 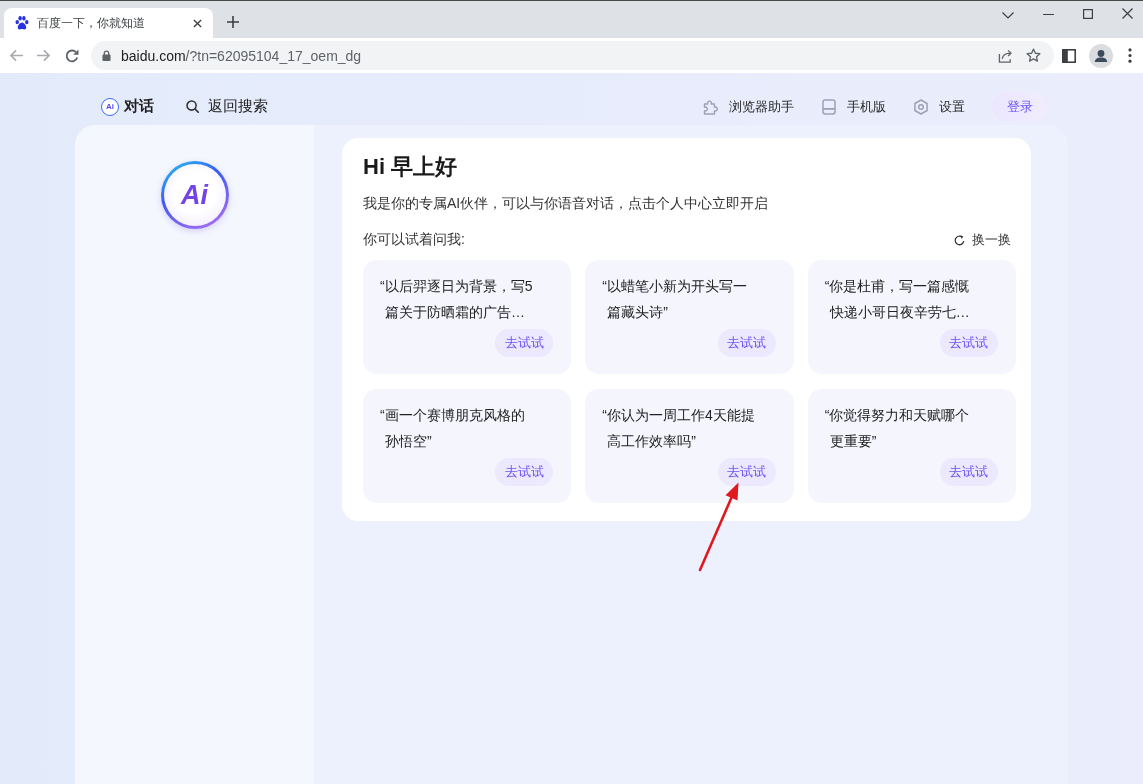 What do you see at coordinates (227, 106) in the screenshot?
I see `back-to-search-link: 返回搜索` at bounding box center [227, 106].